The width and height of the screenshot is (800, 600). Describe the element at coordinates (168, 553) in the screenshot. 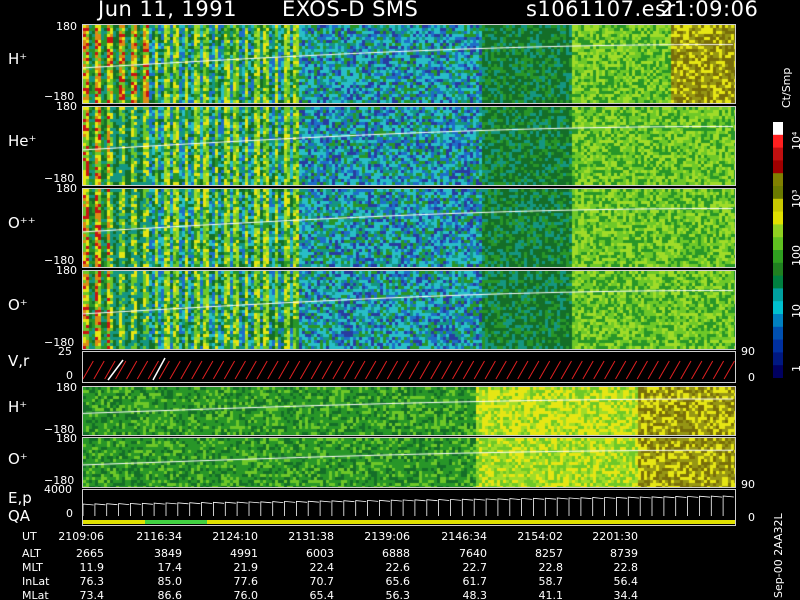

I see `table-cell: 3849` at that location.